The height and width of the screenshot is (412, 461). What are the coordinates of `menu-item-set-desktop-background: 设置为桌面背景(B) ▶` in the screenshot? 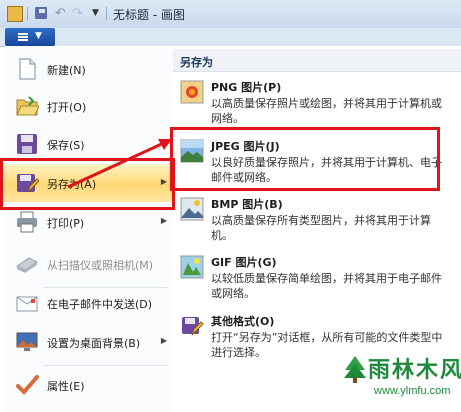 It's located at (89, 342).